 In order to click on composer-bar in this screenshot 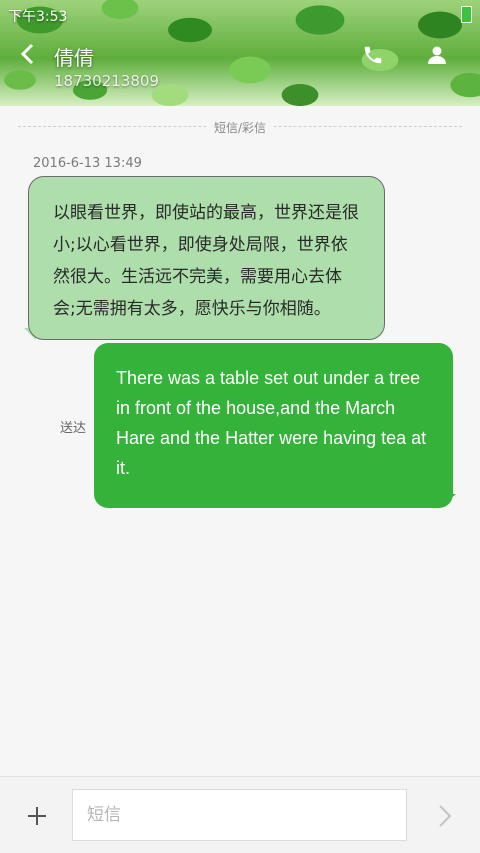, I will do `click(240, 814)`.